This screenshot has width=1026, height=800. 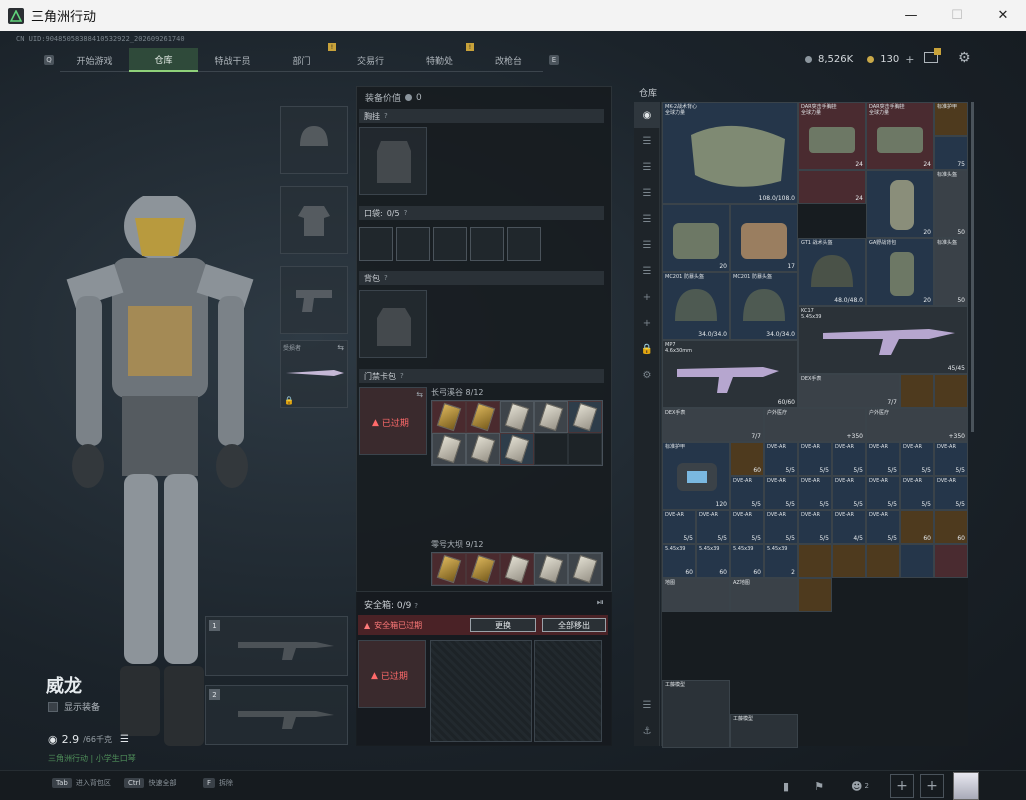 What do you see at coordinates (508, 60) in the screenshot?
I see `tab-gunsmith: 改枪台` at bounding box center [508, 60].